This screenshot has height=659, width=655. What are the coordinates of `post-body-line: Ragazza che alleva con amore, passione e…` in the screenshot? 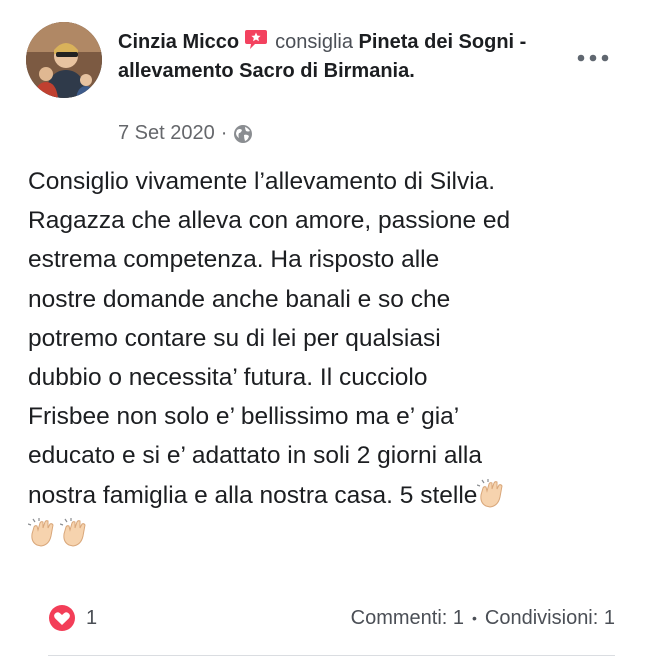 It's located at (269, 221).